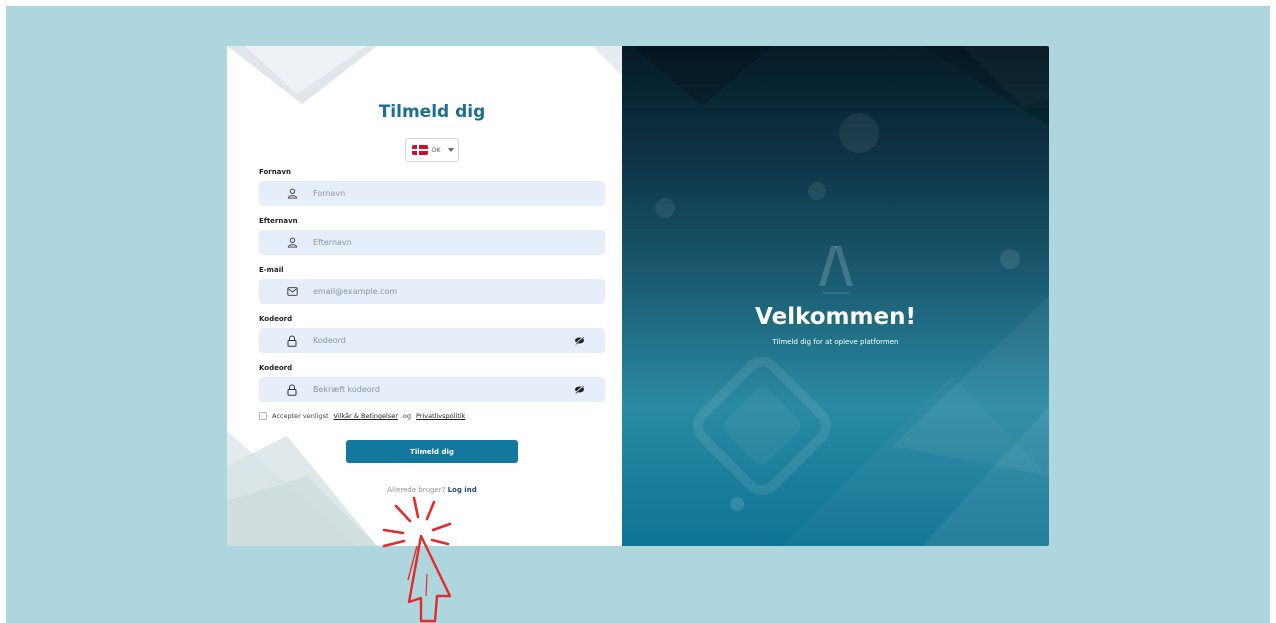  What do you see at coordinates (332, 242) in the screenshot?
I see `last-name-placeholder: Efternavn` at bounding box center [332, 242].